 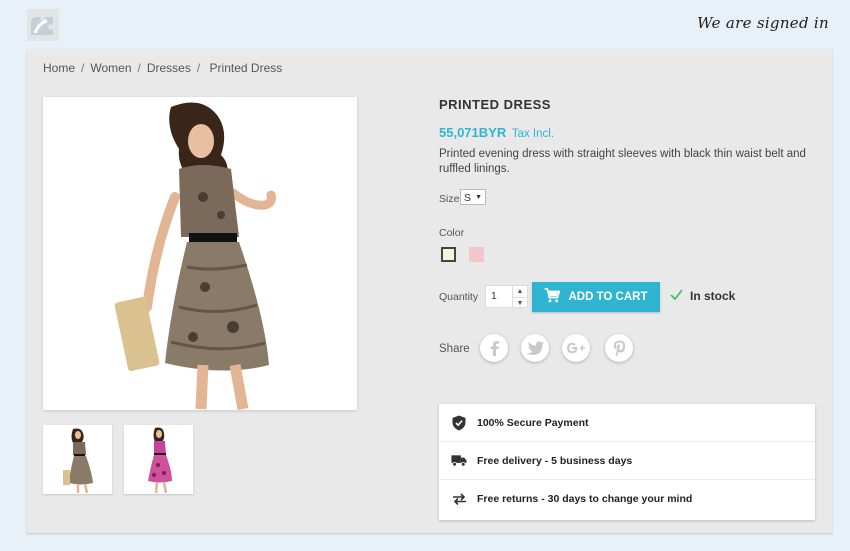 What do you see at coordinates (459, 461) in the screenshot?
I see `truck-icon` at bounding box center [459, 461].